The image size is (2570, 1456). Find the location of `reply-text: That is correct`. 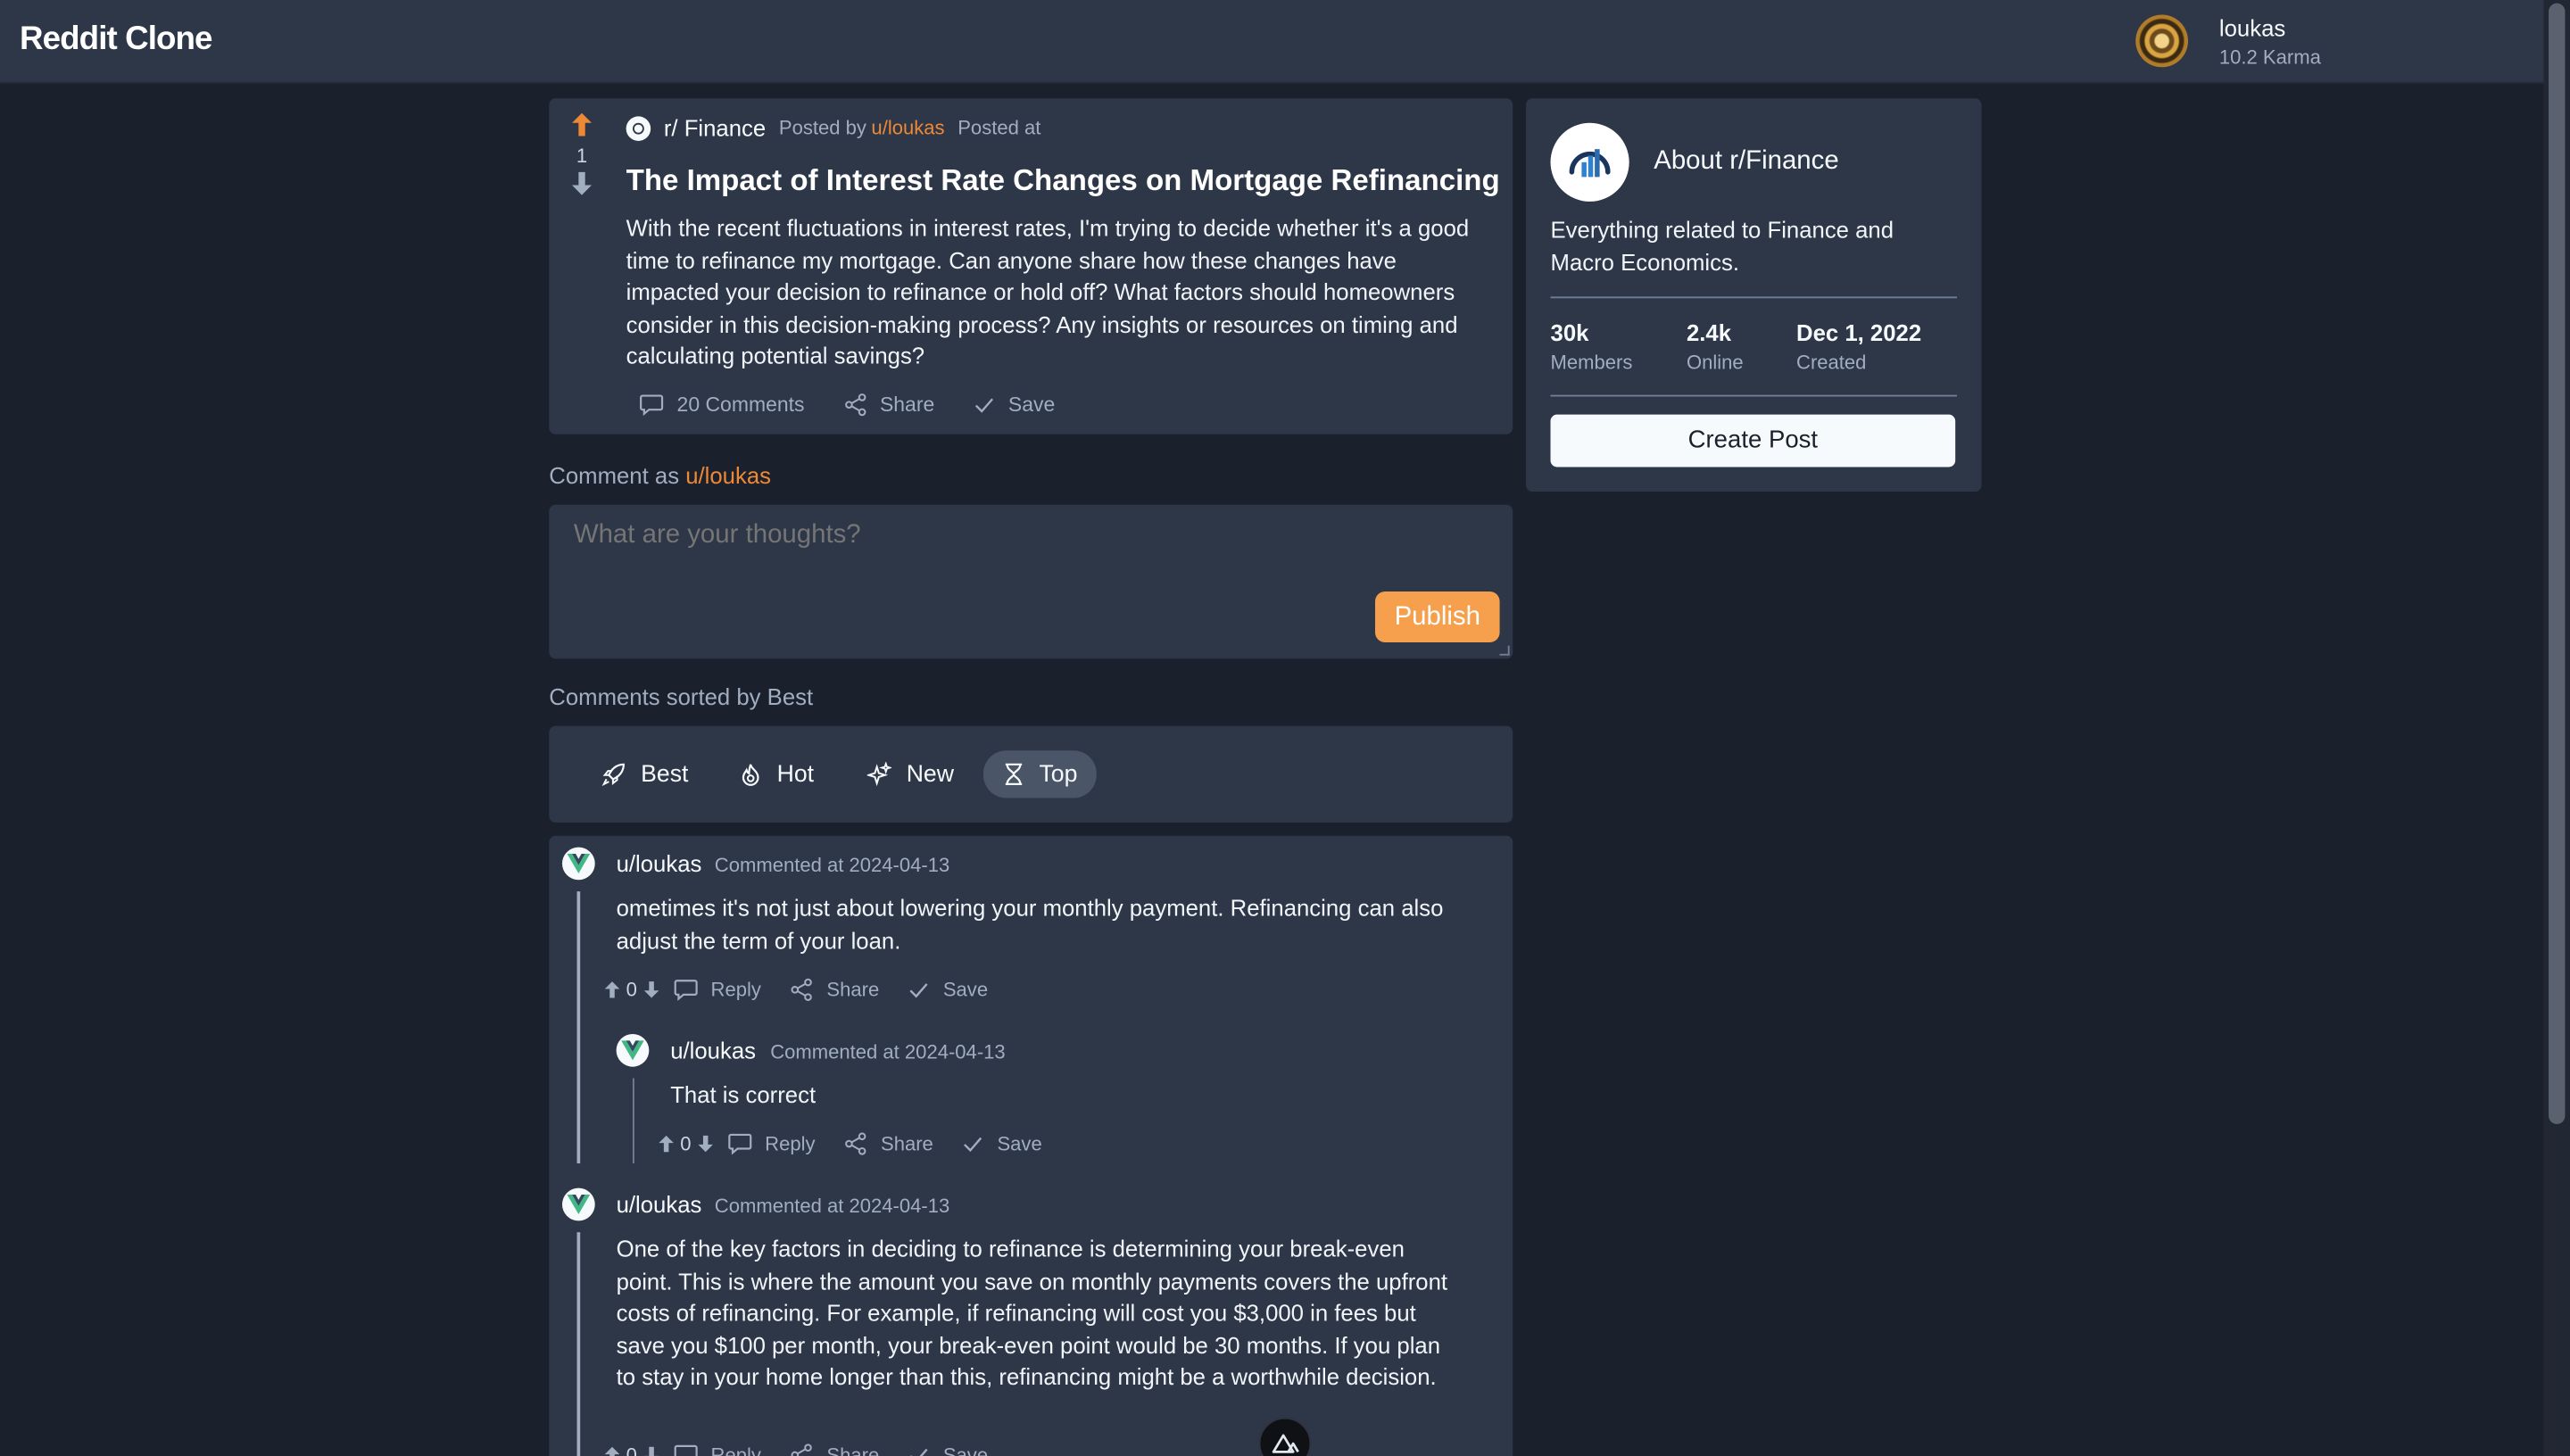

reply-text: That is correct is located at coordinates (744, 1094).